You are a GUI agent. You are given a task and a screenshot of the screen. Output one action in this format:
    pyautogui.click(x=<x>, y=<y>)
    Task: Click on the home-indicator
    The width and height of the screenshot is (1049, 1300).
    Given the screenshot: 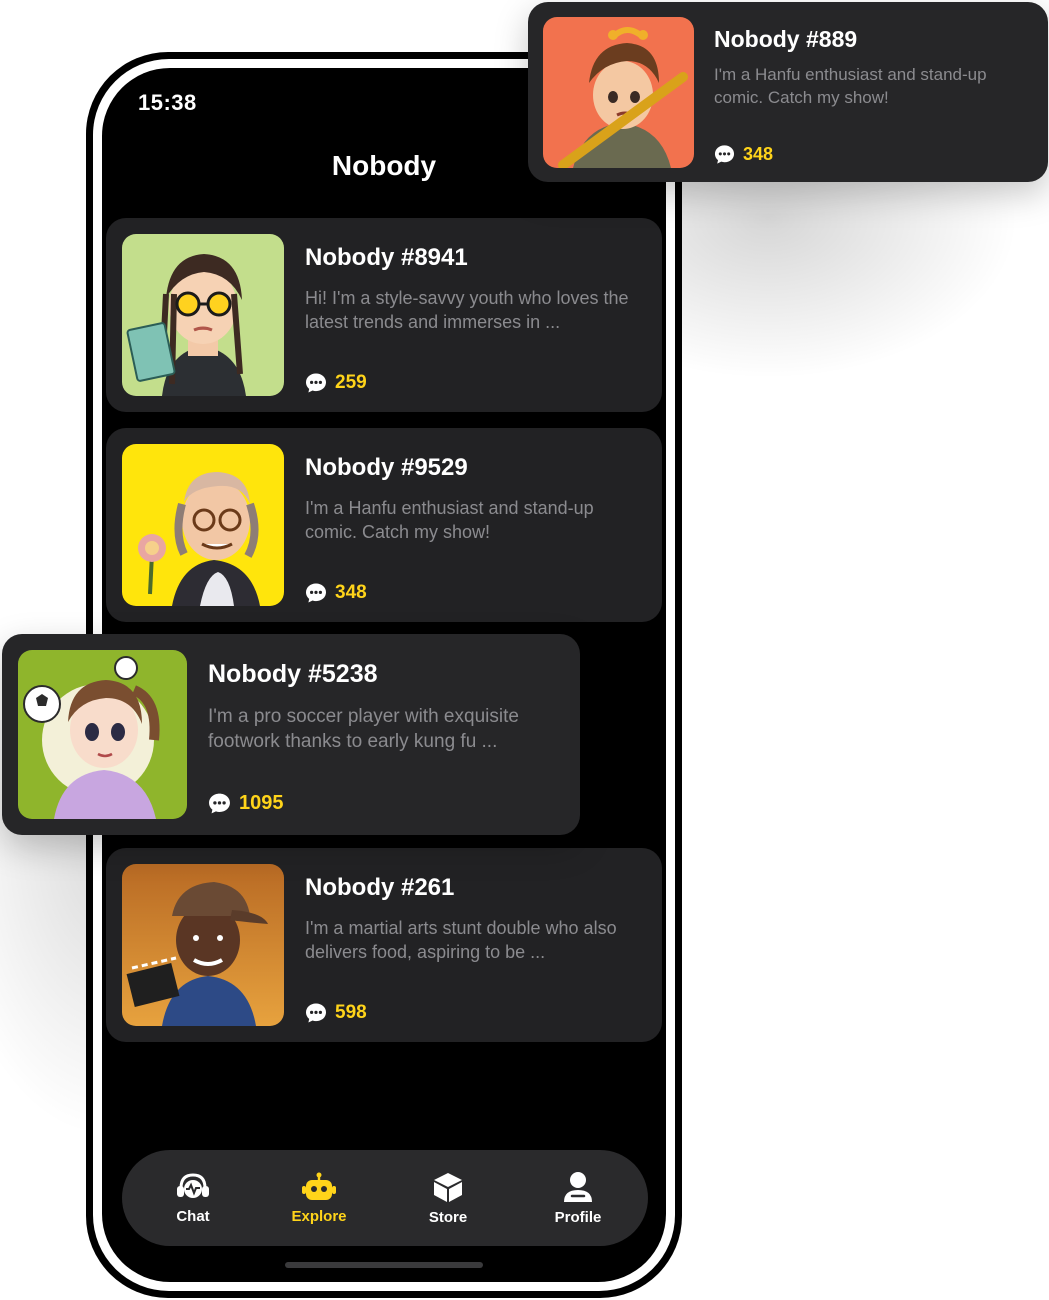 What is the action you would take?
    pyautogui.click(x=384, y=1265)
    